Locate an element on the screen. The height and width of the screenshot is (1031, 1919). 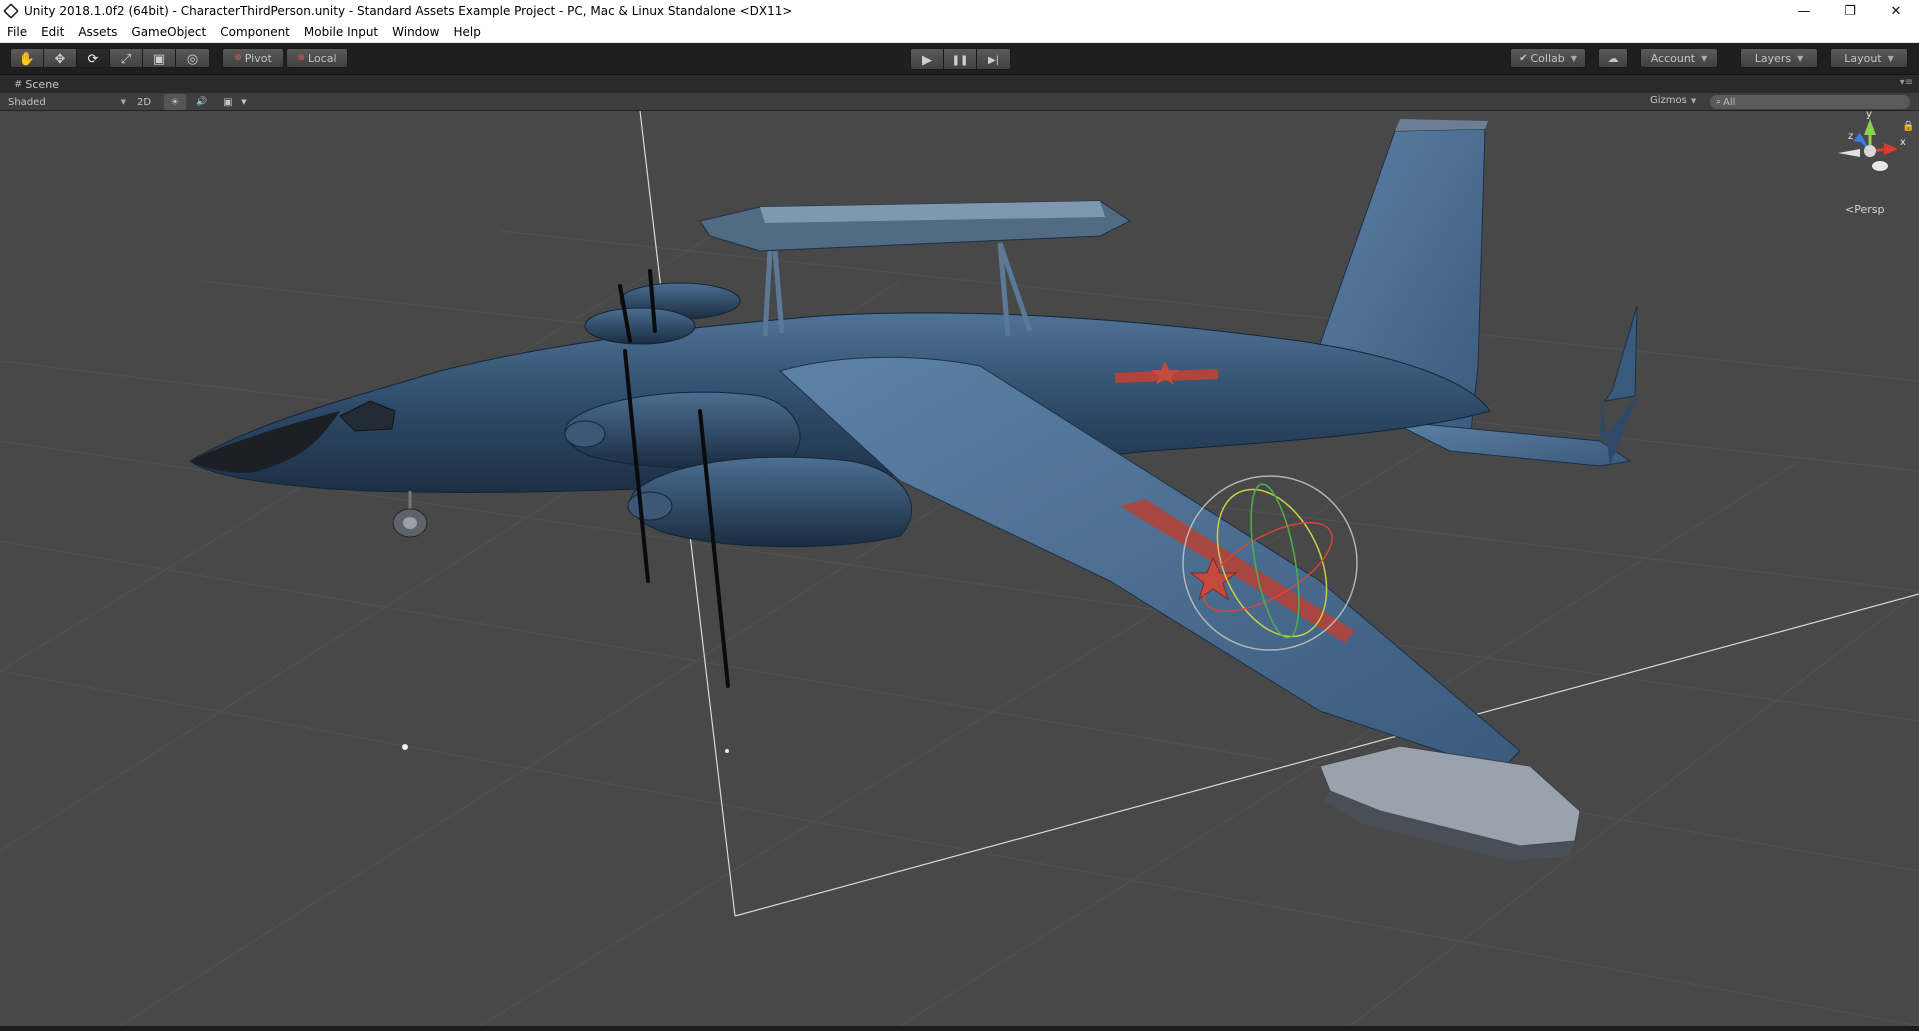
gizmos-dropdown: Gizmos ▼ is located at coordinates (1673, 100).